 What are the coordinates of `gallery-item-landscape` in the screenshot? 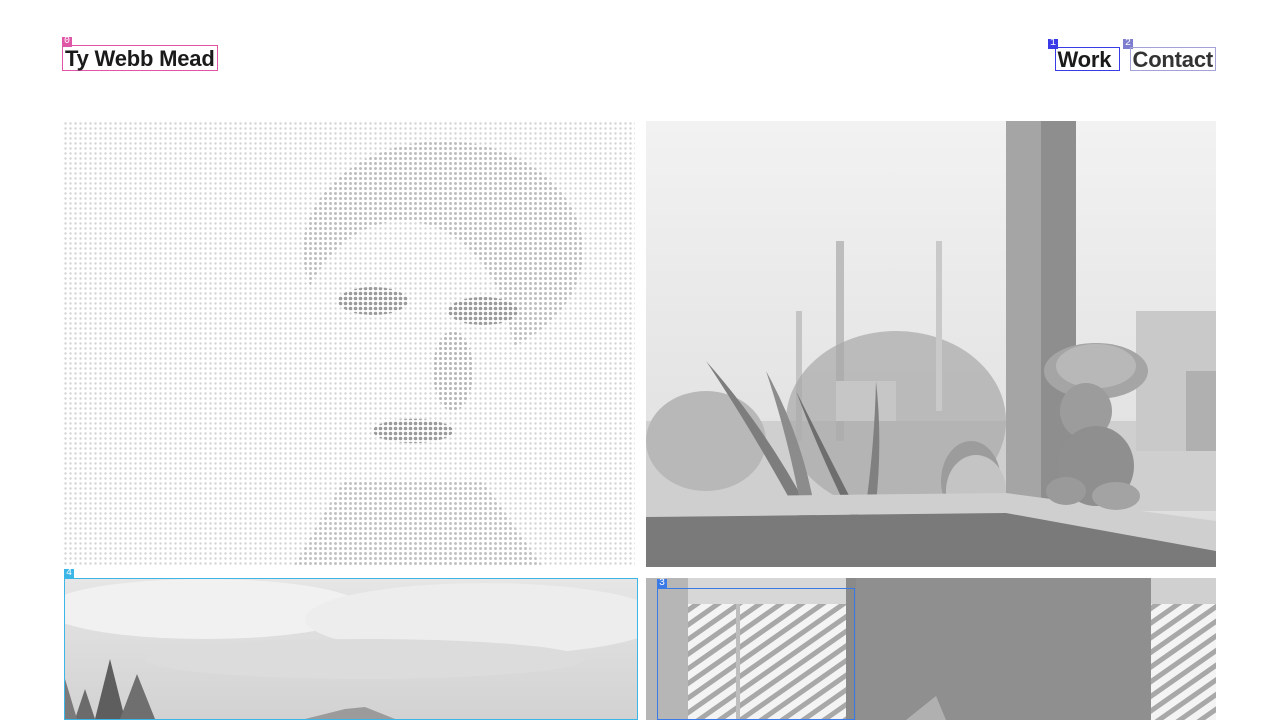 It's located at (351, 649).